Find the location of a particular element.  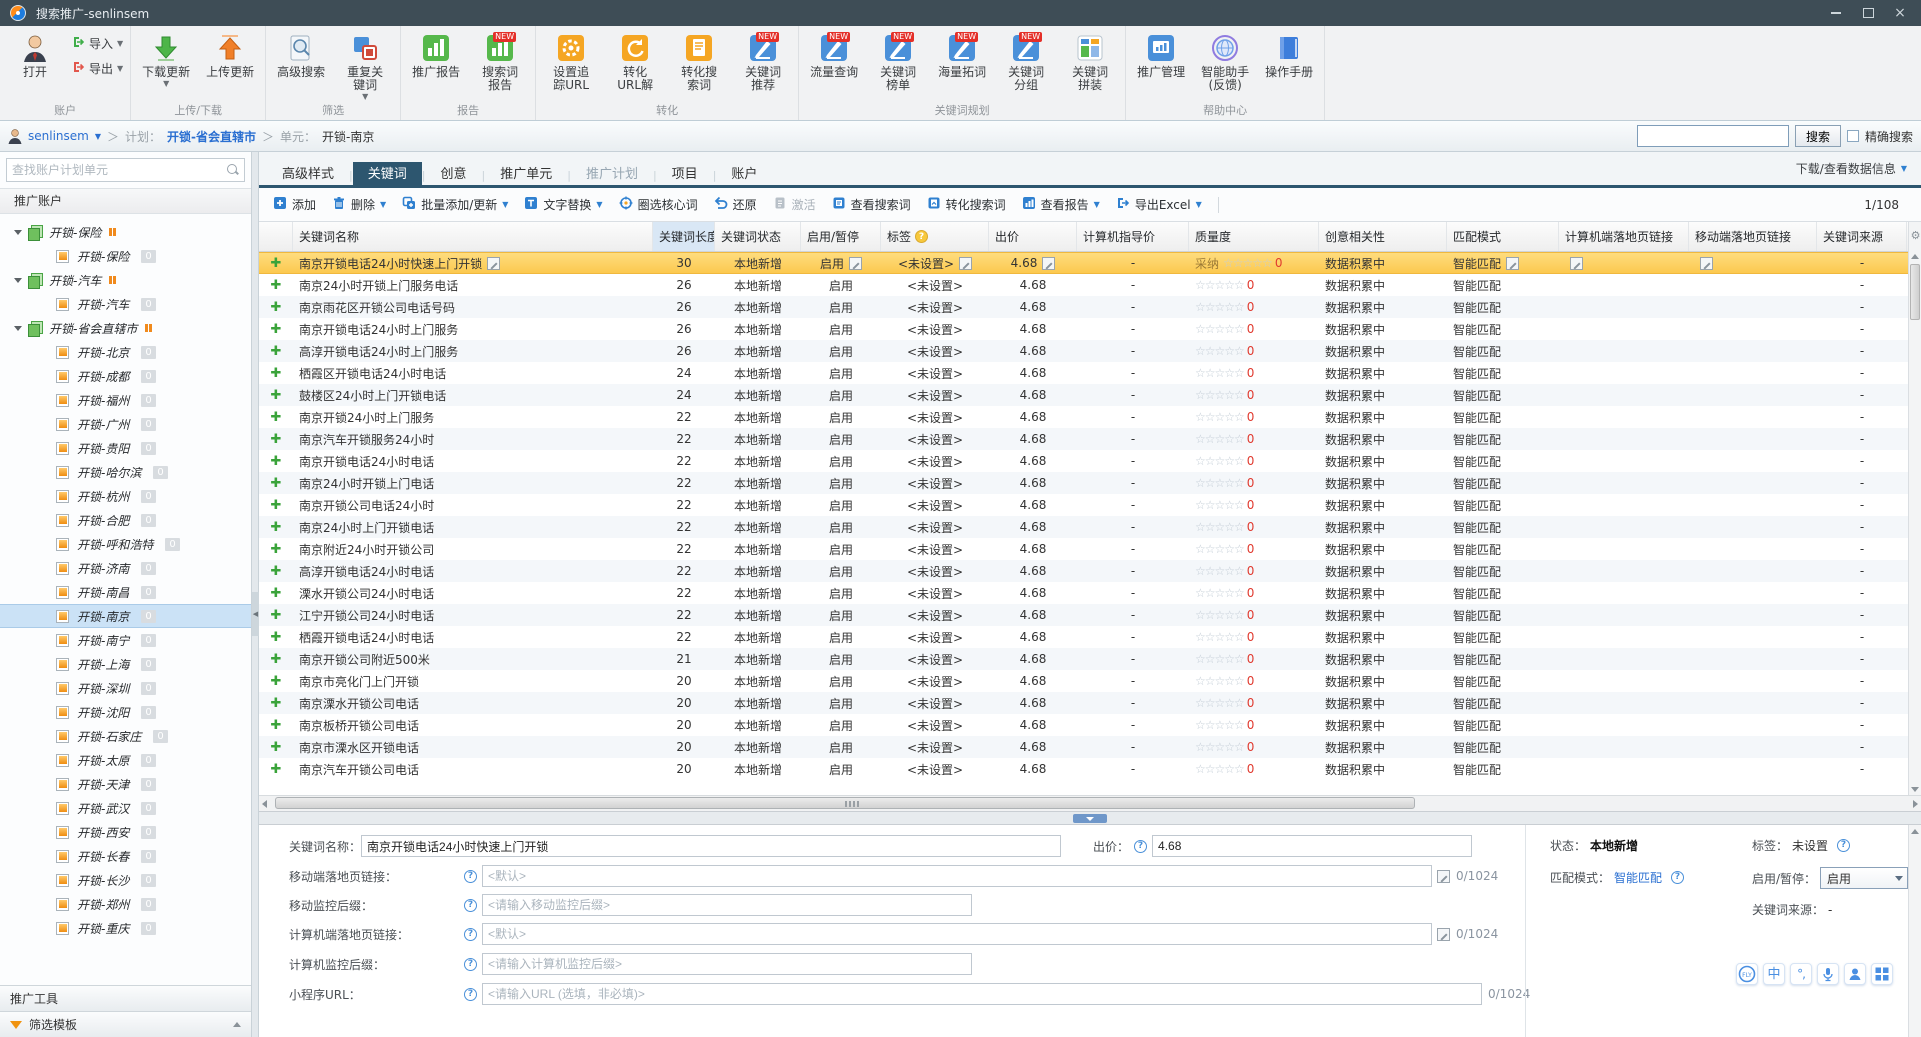

tree-unit-item: 开锁-上海 0 is located at coordinates (125, 664).